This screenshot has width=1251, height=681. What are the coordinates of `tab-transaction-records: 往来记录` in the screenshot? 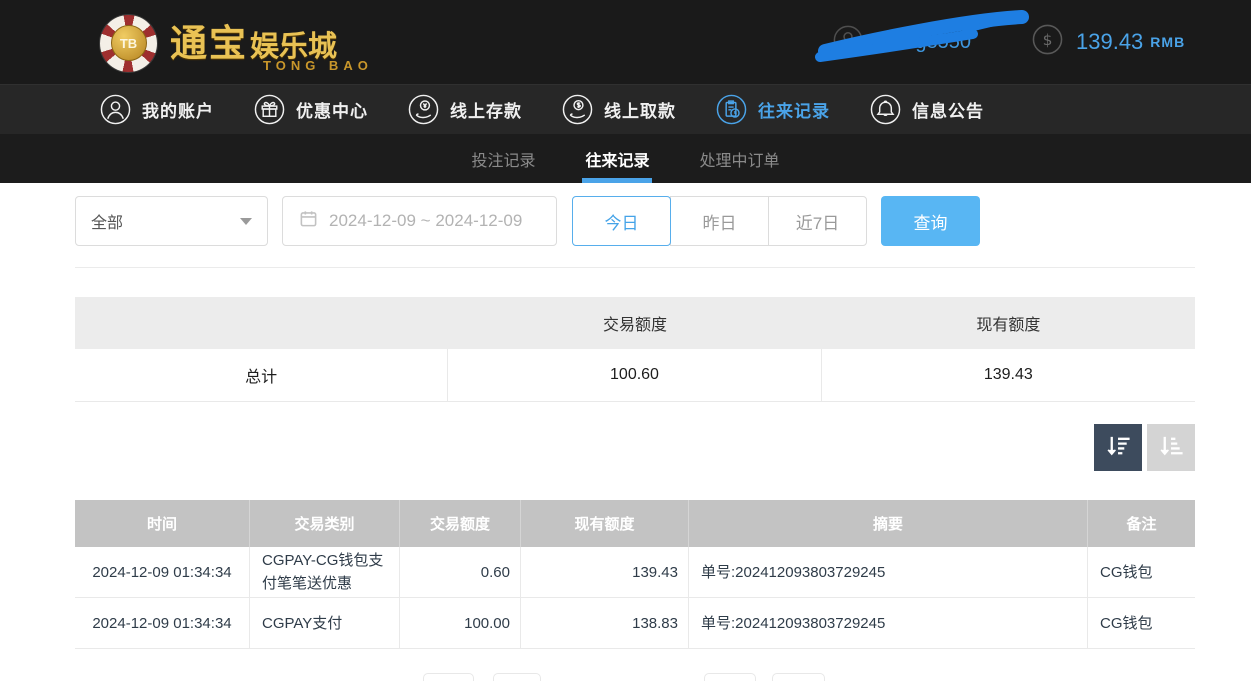 It's located at (617, 158).